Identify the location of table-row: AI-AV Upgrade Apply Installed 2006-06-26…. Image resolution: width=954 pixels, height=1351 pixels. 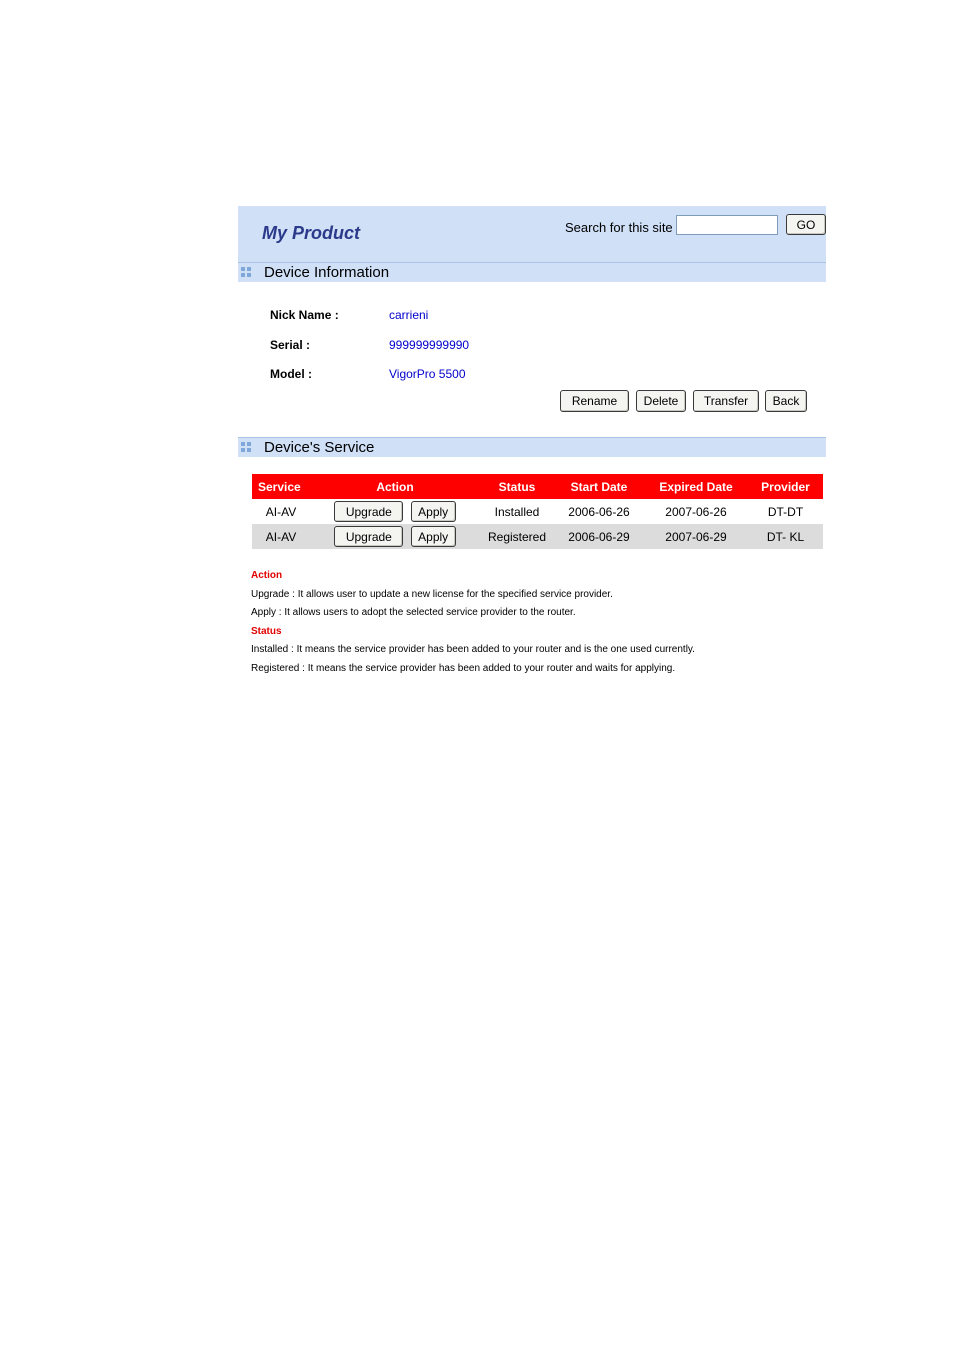
(537, 511).